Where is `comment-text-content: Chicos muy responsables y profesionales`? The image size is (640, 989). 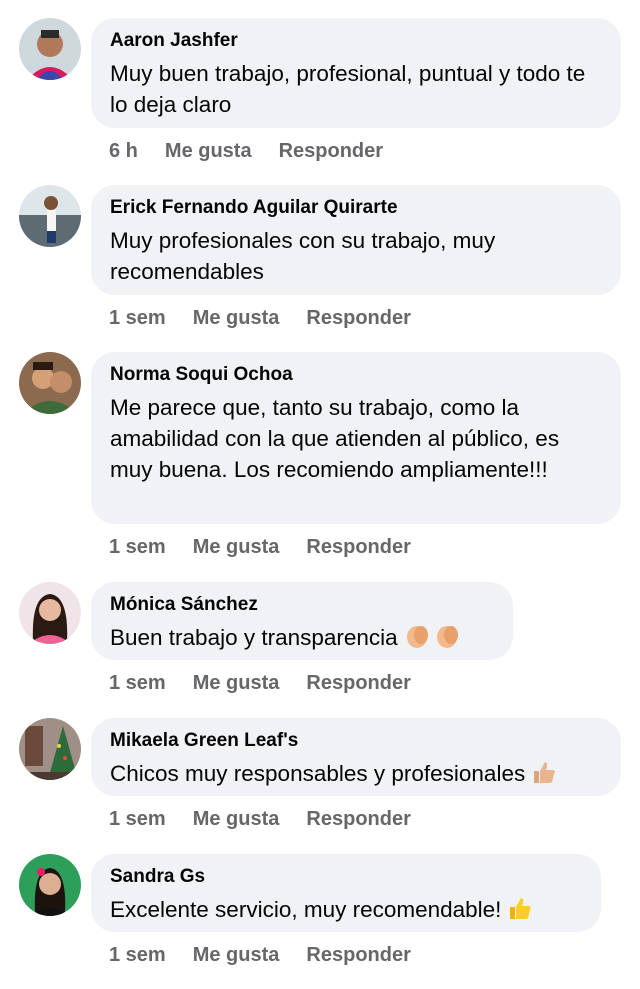 comment-text-content: Chicos muy responsables y profesionales is located at coordinates (318, 773).